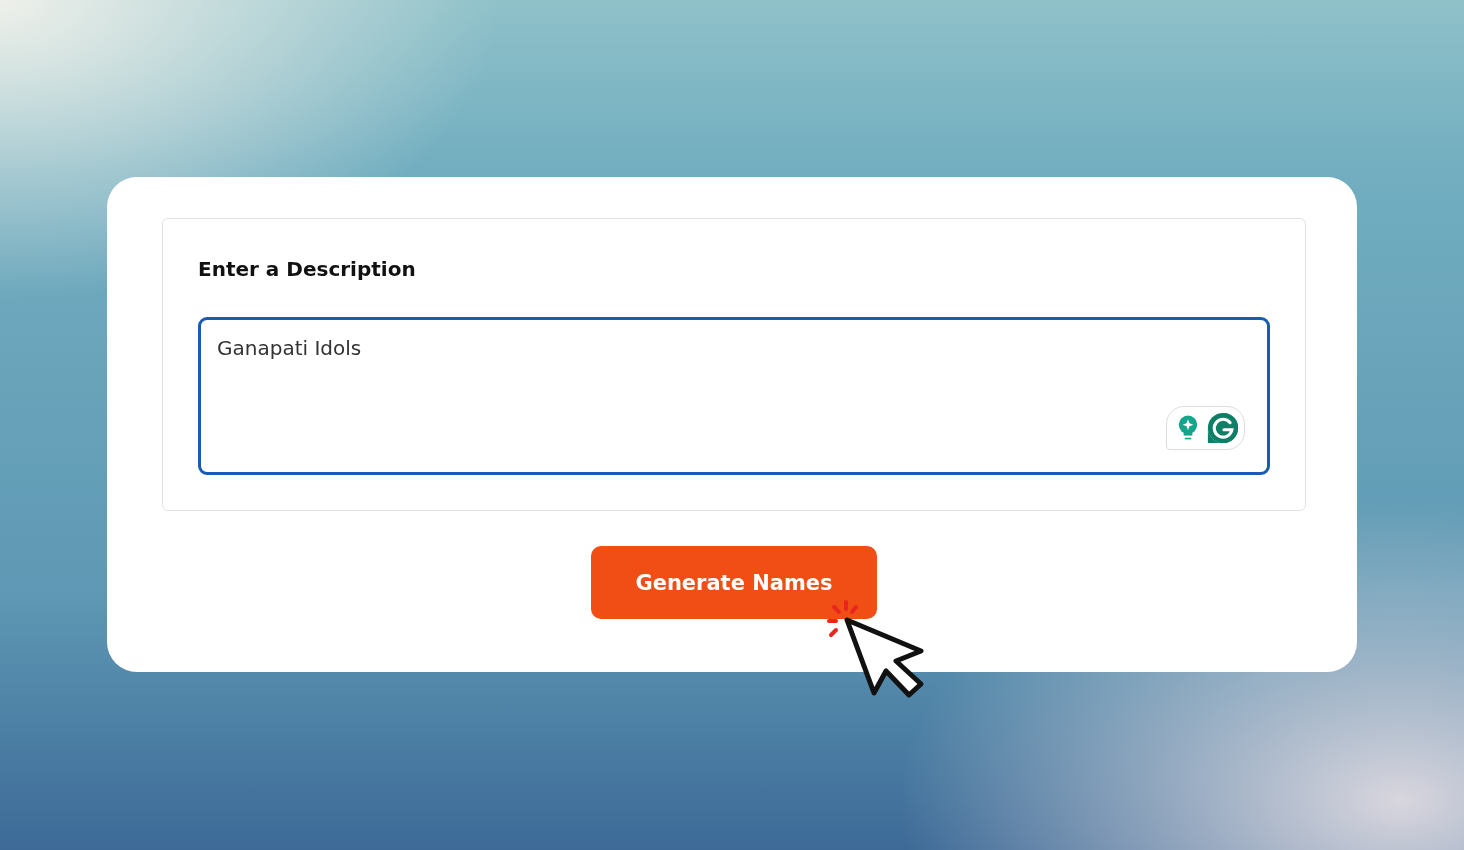 The image size is (1464, 850). Describe the element at coordinates (734, 396) in the screenshot. I see `description-field: Ganapati Idols` at that location.